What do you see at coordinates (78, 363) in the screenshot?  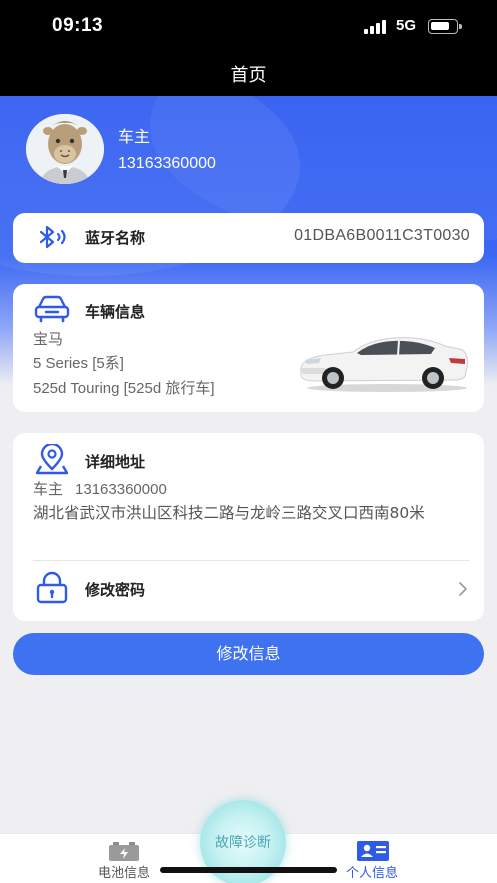 I see `vehicle-series: 5 Series [5系]` at bounding box center [78, 363].